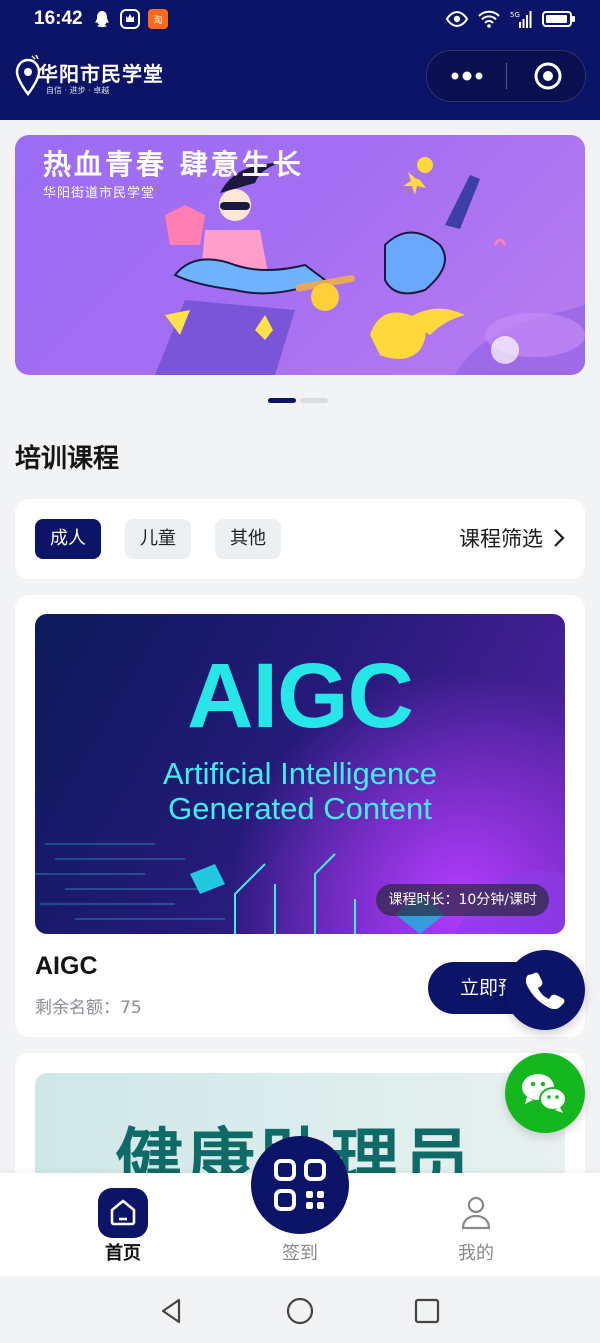 This screenshot has width=600, height=1343. I want to click on wifi-icon, so click(489, 19).